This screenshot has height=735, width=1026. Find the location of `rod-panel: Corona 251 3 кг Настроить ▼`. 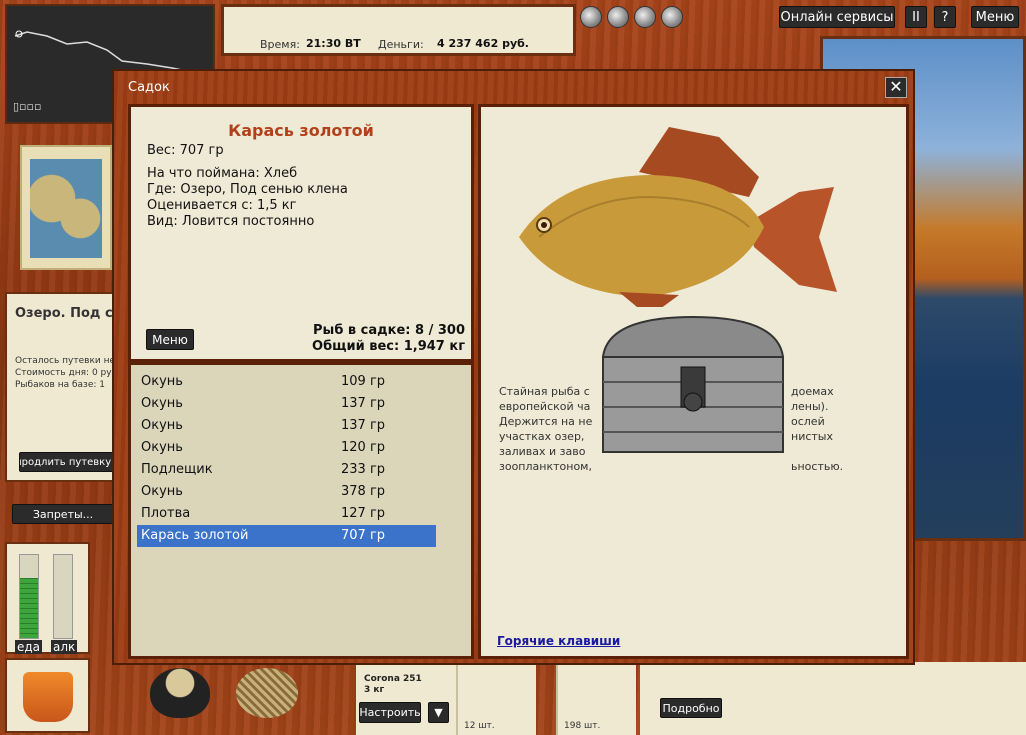

rod-panel: Corona 251 3 кг Настроить ▼ is located at coordinates (406, 698).